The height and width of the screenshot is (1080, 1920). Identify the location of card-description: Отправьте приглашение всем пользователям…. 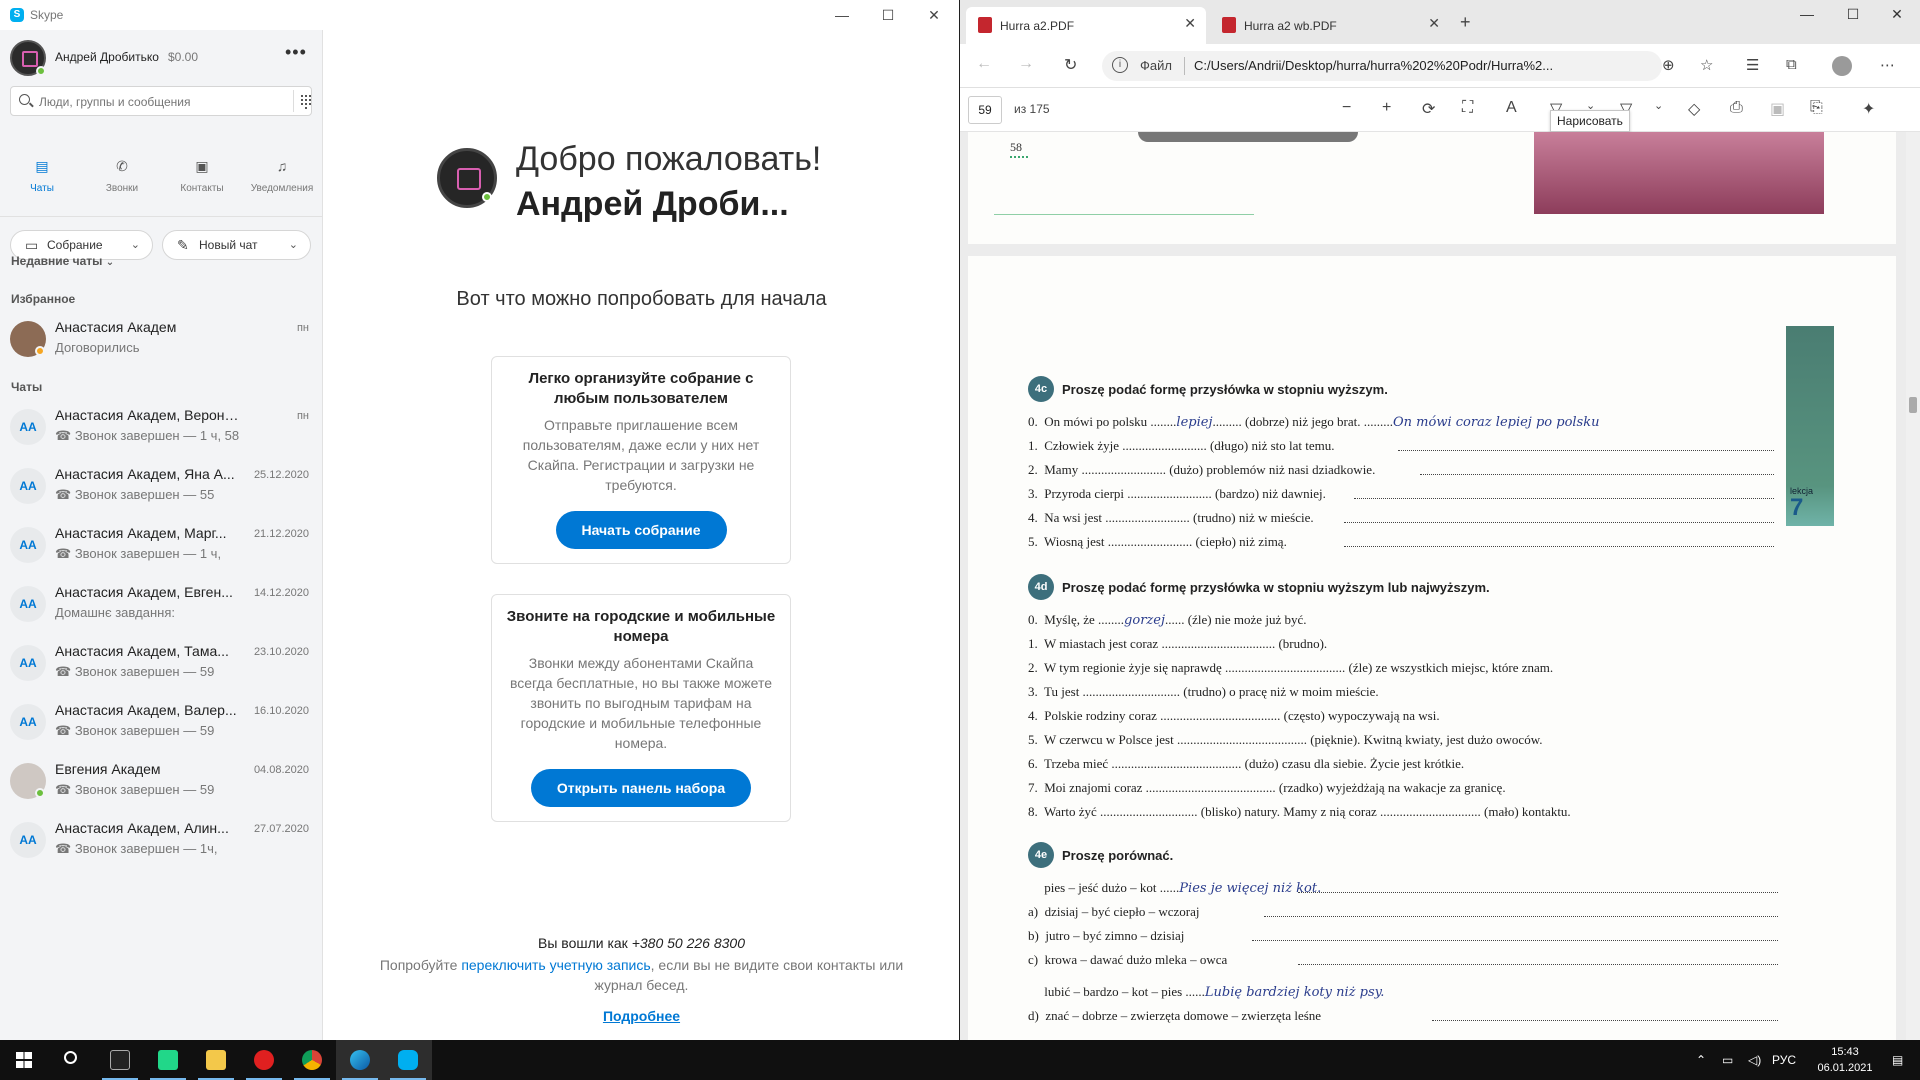
(641, 455).